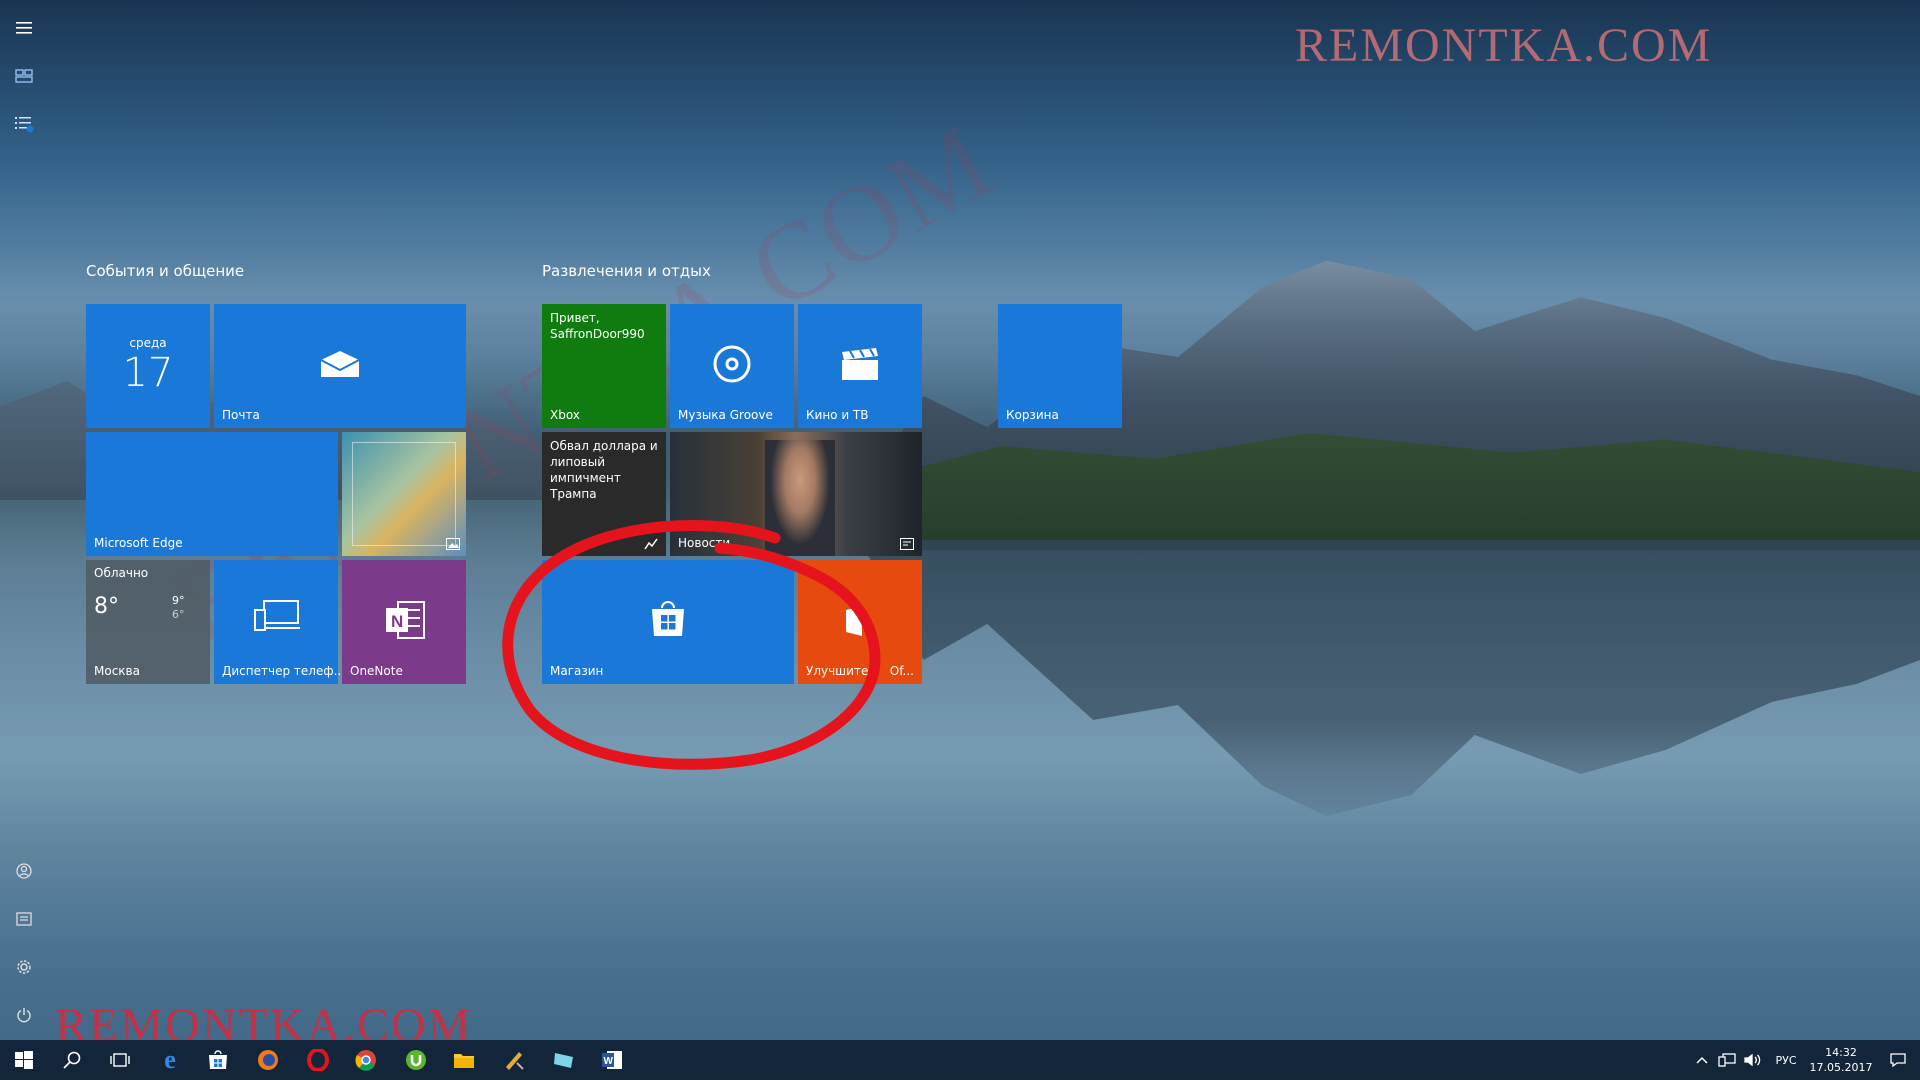 The height and width of the screenshot is (1080, 1920). Describe the element at coordinates (1898, 1060) in the screenshot. I see `action-center-icon` at that location.